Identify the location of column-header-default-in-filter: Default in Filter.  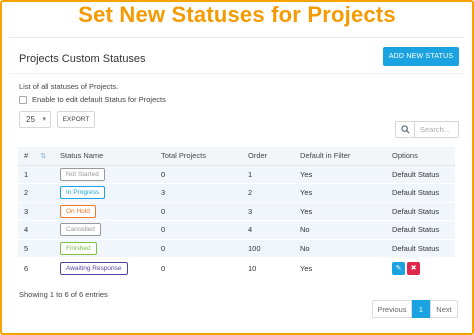
(340, 156).